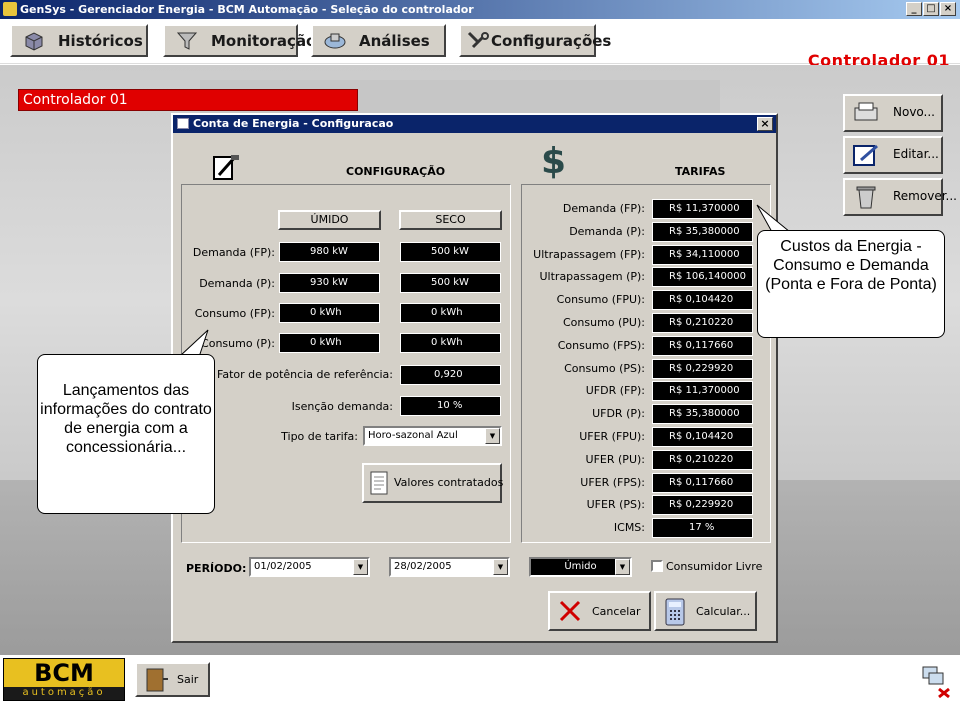 This screenshot has height=705, width=960. Describe the element at coordinates (580, 567) in the screenshot. I see `season-select: Úmido ▼` at that location.